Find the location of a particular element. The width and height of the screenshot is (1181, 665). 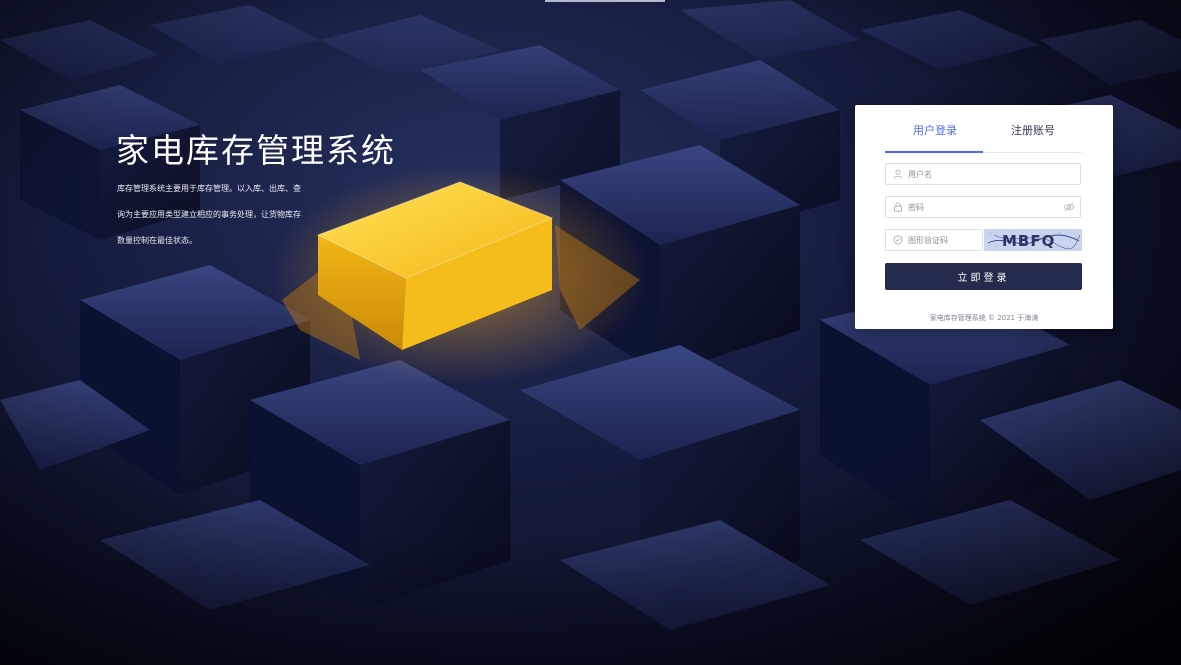

copyright-footer: 家电库存管理系统 © 2021 于海涛 is located at coordinates (984, 318).